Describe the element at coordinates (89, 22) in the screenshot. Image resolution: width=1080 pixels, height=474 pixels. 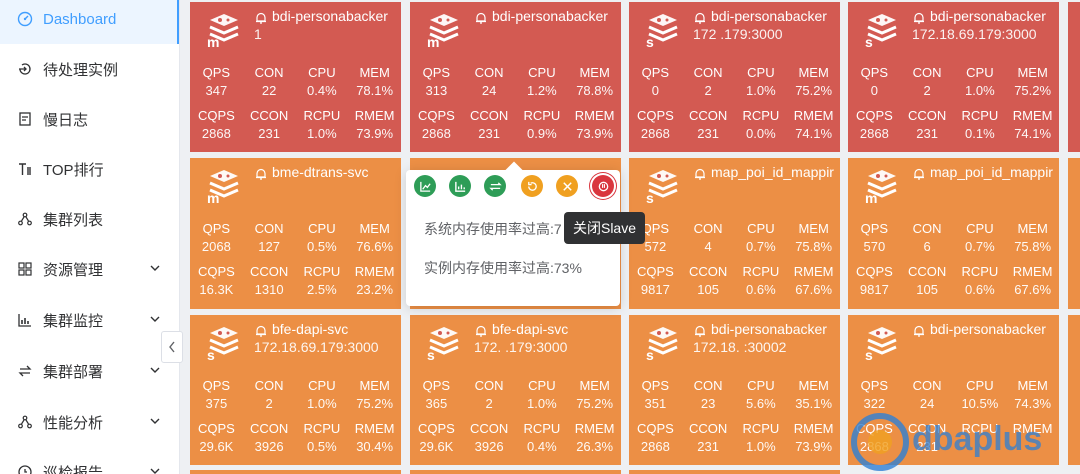
I see `sidebar-item-dashboard: Dashboard` at that location.